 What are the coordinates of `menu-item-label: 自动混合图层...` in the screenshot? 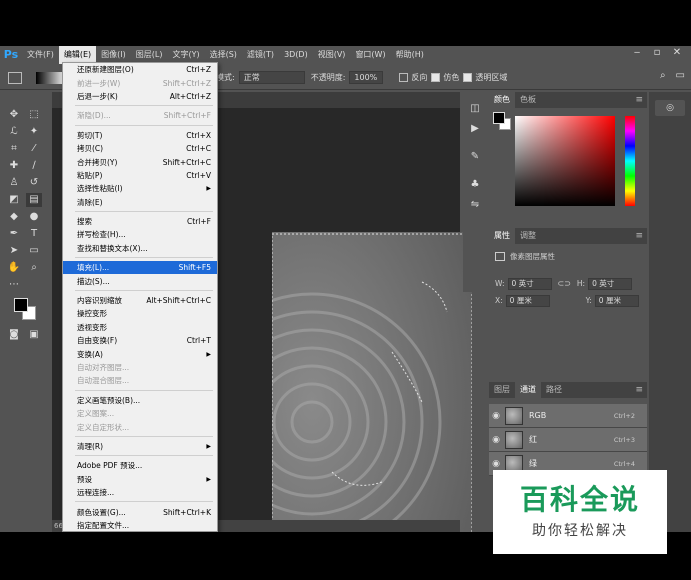 It's located at (103, 381).